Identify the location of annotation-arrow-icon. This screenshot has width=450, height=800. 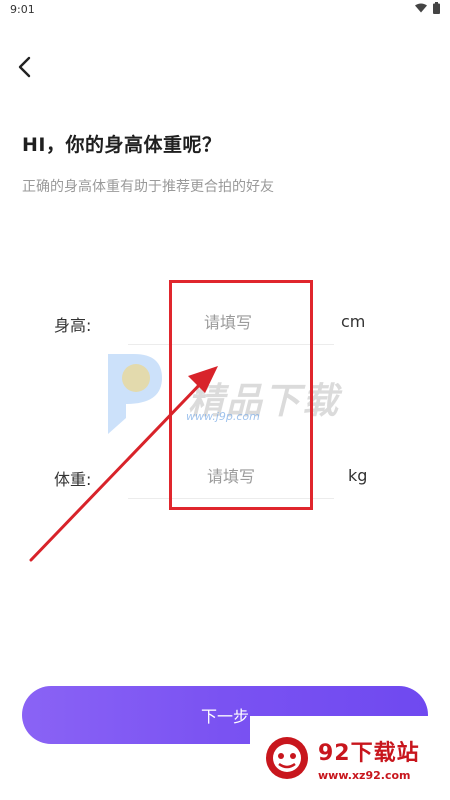
(123, 464).